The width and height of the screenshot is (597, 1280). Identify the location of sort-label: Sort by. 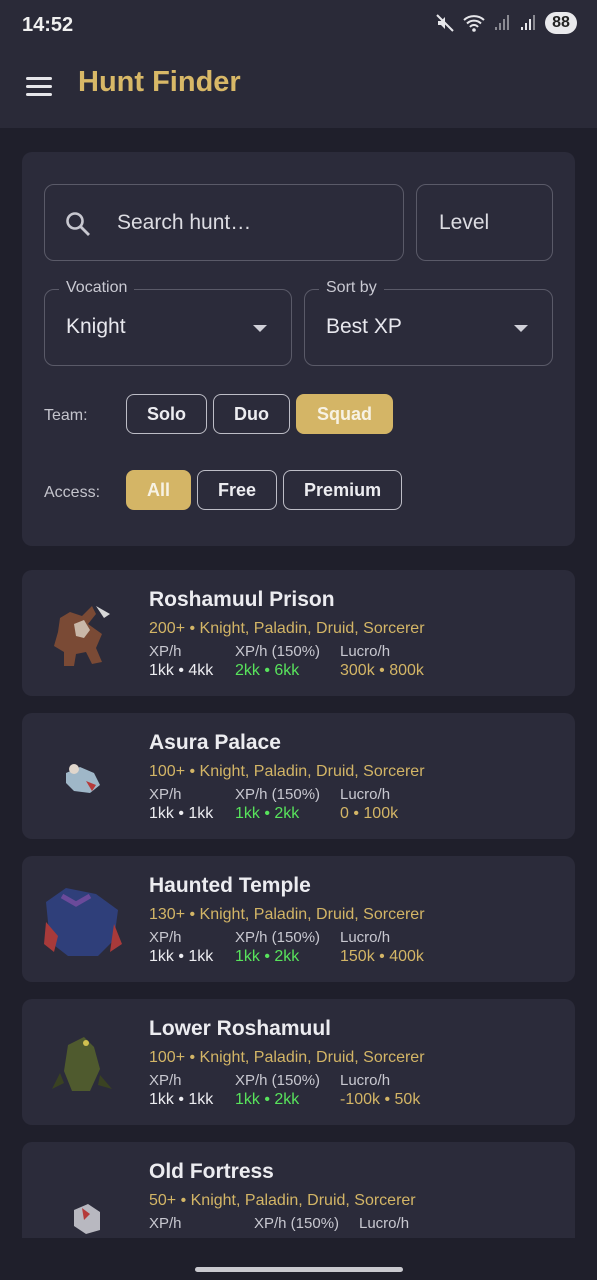
(351, 288).